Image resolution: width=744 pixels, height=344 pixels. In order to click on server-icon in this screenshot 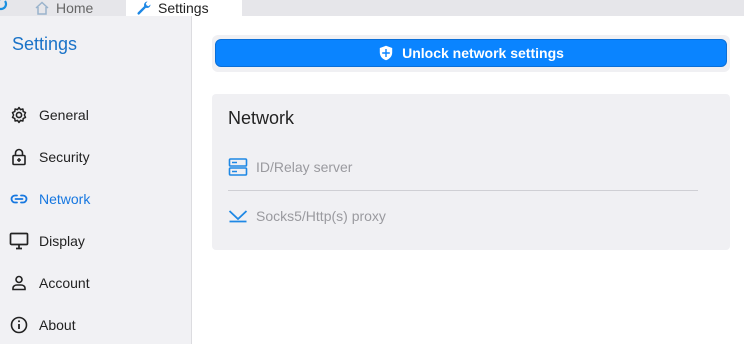, I will do `click(238, 167)`.